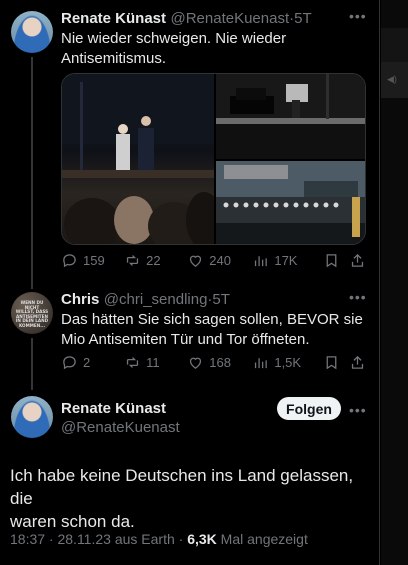 This screenshot has width=408, height=565. I want to click on tweet-text-line: waren schon da., so click(72, 521).